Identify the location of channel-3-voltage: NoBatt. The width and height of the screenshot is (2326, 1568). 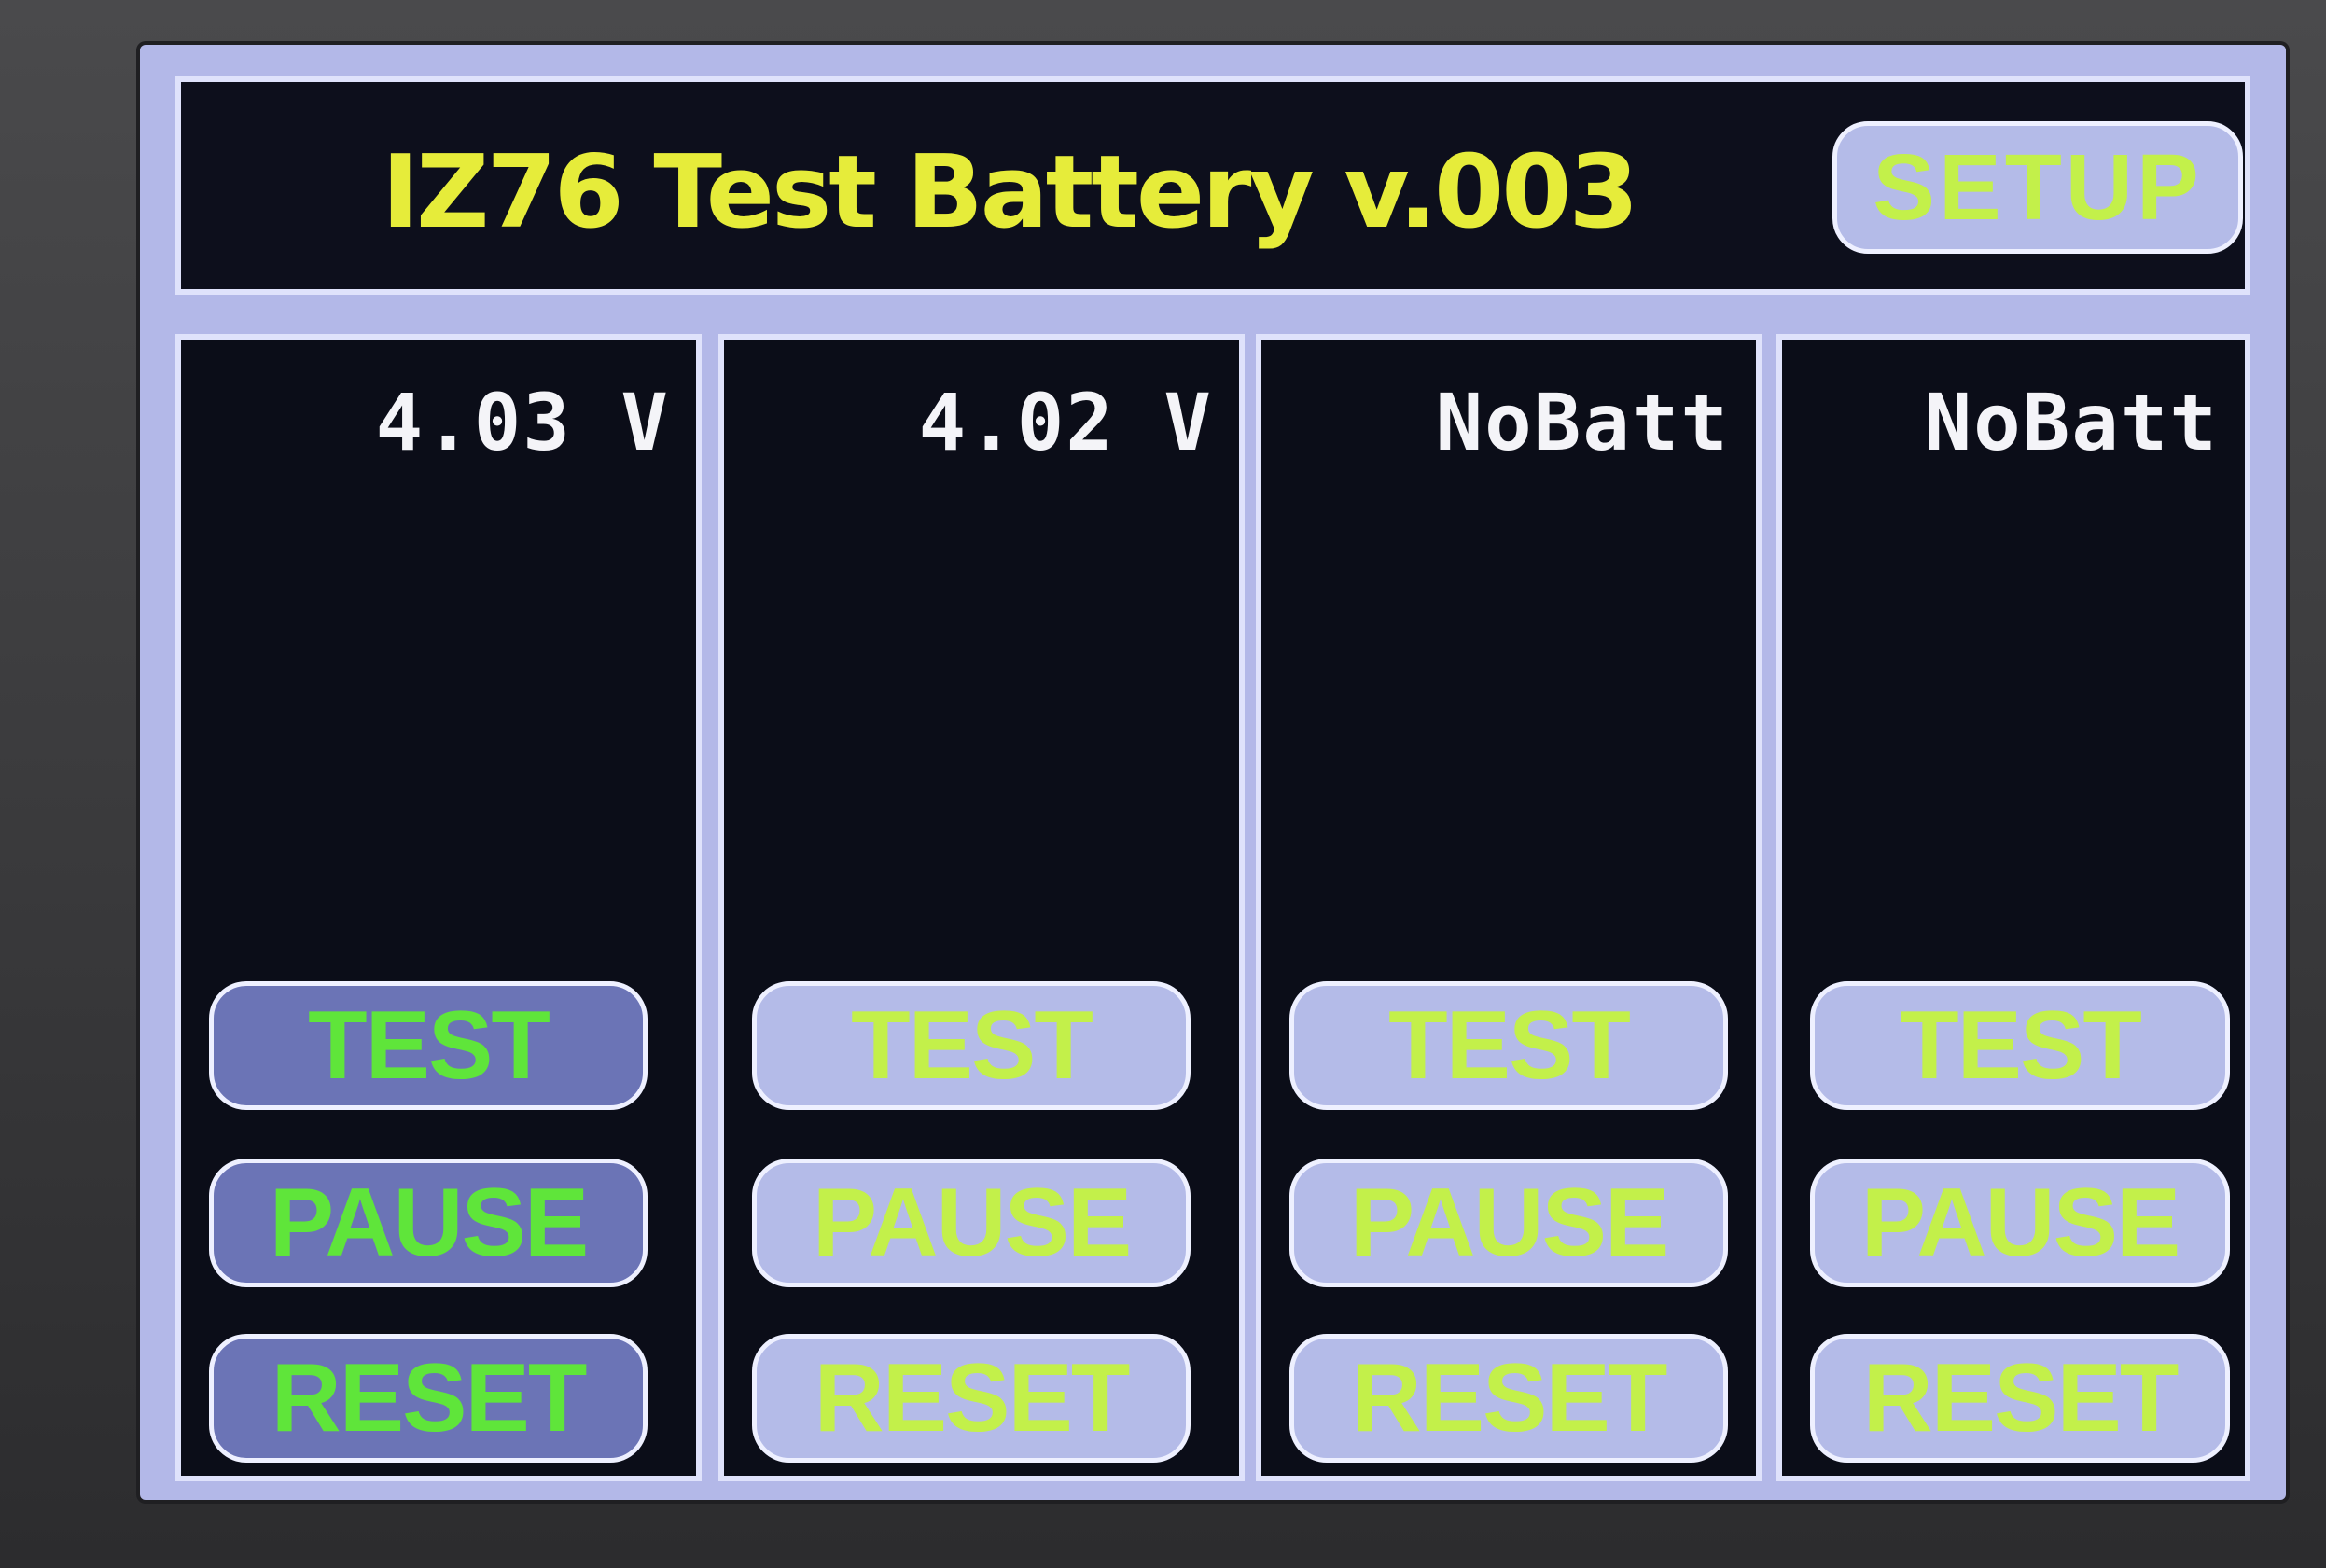
(1582, 422).